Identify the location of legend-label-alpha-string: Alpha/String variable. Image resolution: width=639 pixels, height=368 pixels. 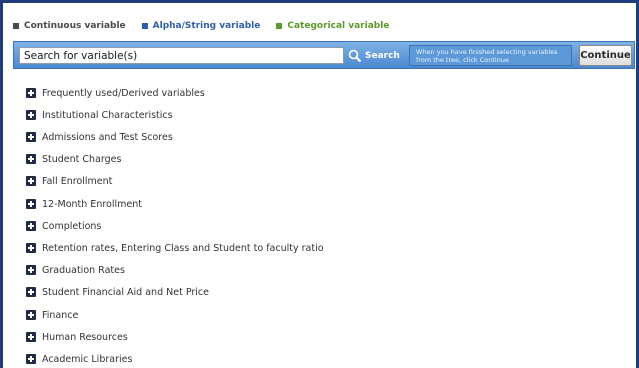
(206, 26).